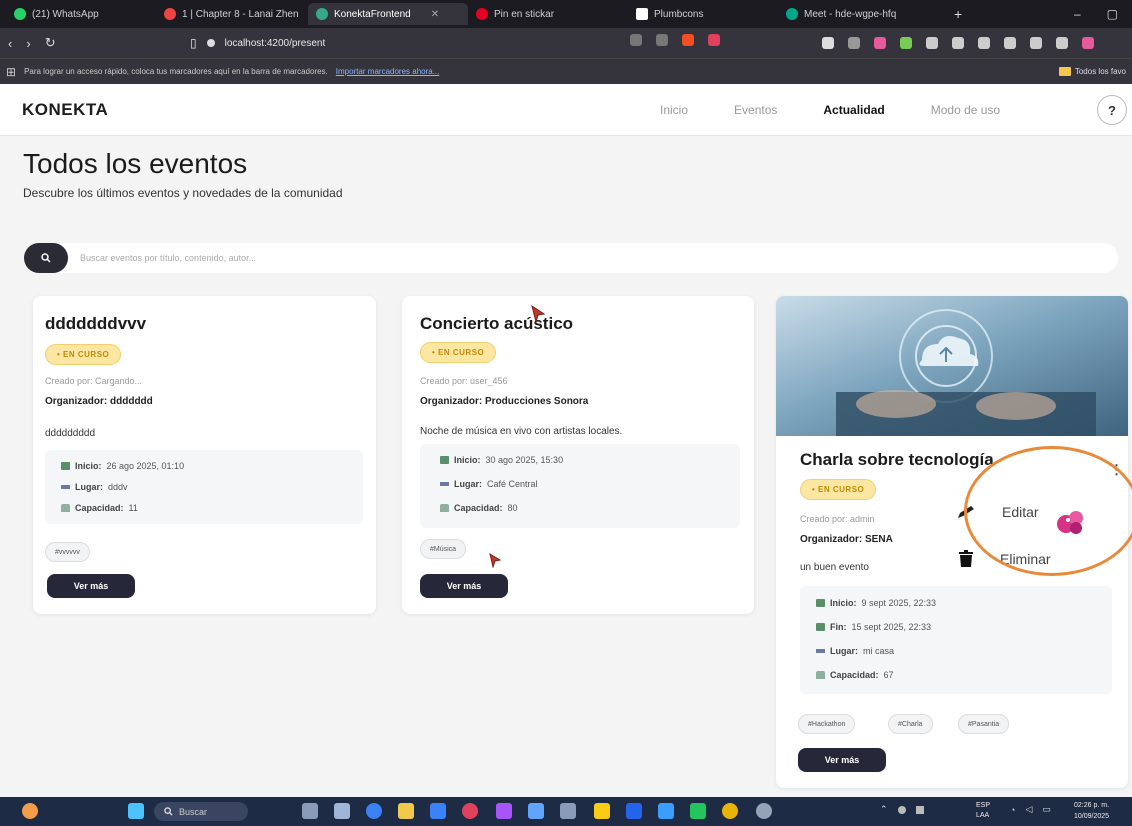 This screenshot has height=826, width=1132. Describe the element at coordinates (67, 552) in the screenshot. I see `event-tag: #vvvvvv` at that location.